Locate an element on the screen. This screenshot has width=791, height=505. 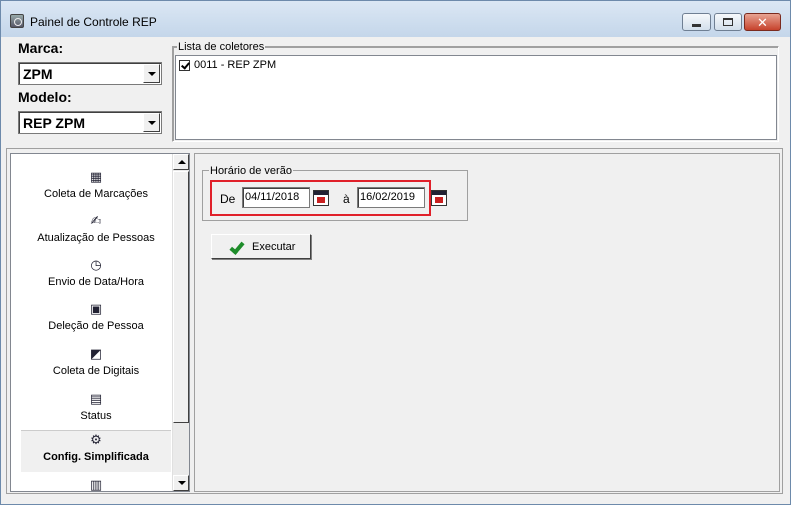
marca-value: ZPM is located at coordinates (38, 74).